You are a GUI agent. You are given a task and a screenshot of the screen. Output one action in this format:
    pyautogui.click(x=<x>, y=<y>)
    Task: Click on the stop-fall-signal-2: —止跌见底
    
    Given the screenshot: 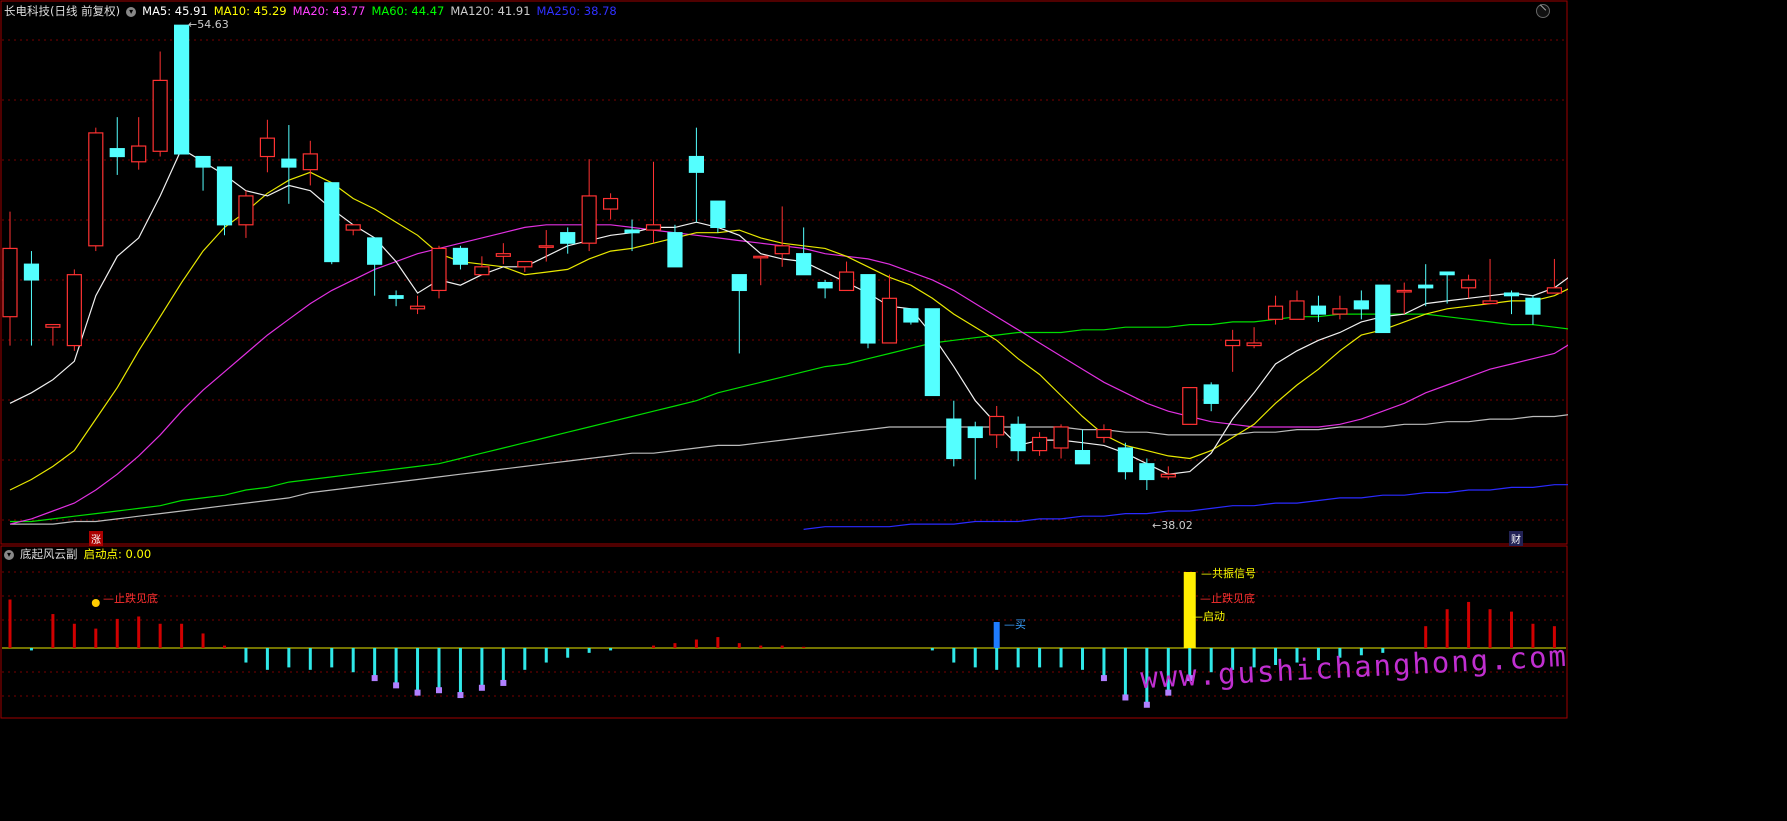 What is the action you would take?
    pyautogui.click(x=1227, y=598)
    